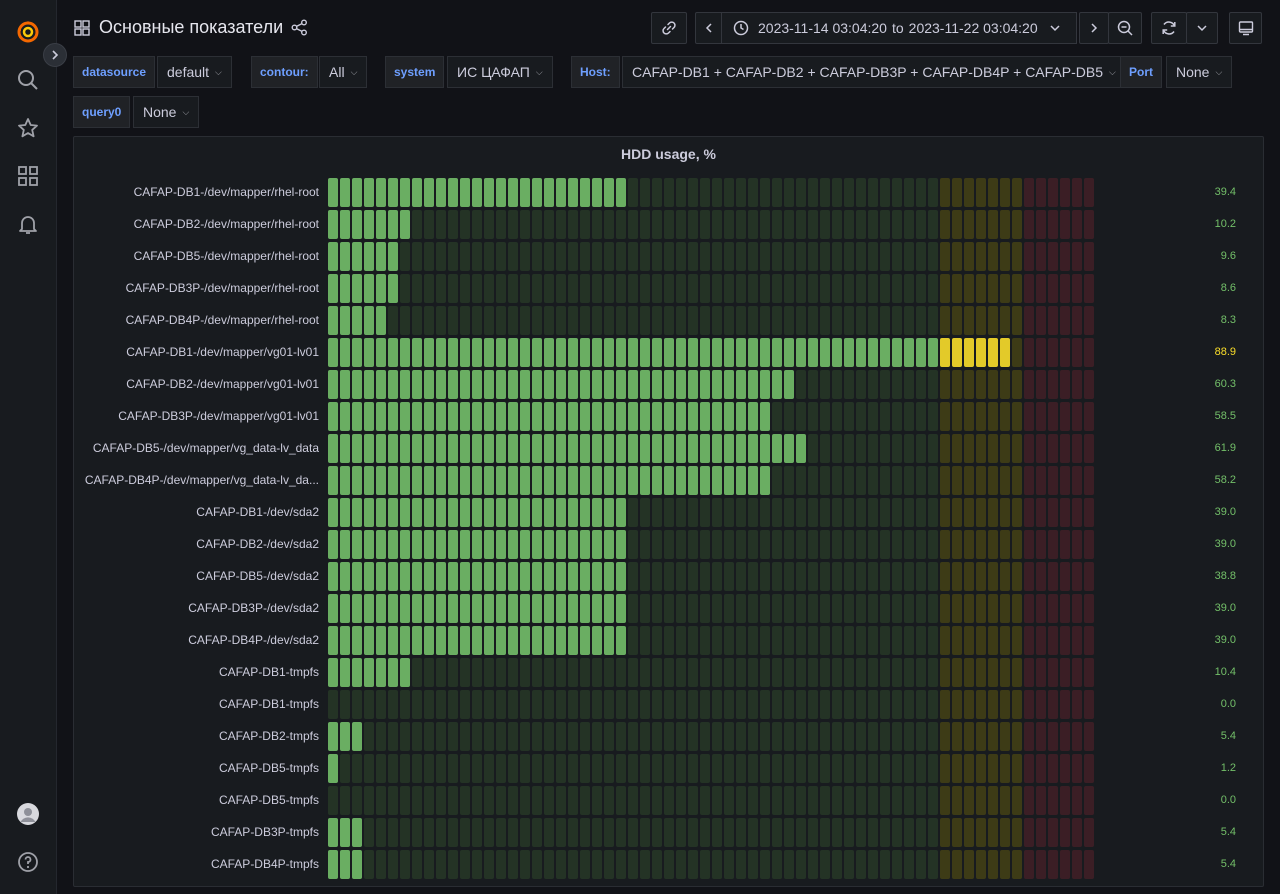 The height and width of the screenshot is (894, 1280). Describe the element at coordinates (1125, 28) in the screenshot. I see `zoom-out-button` at that location.